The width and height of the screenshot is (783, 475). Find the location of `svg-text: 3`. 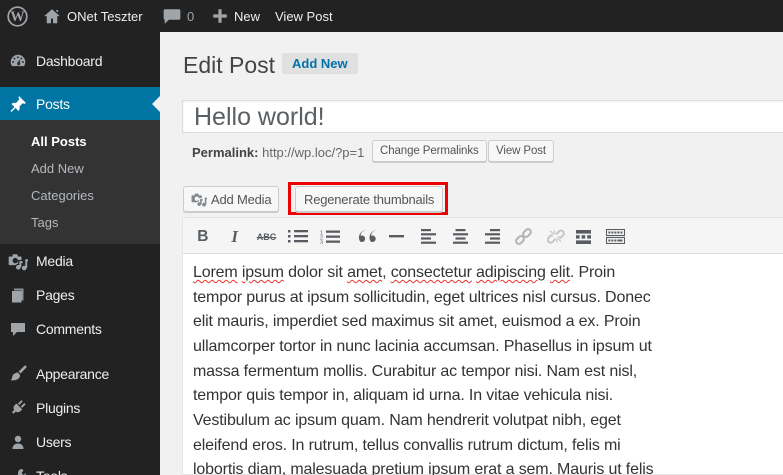

svg-text: 3 is located at coordinates (321, 242).